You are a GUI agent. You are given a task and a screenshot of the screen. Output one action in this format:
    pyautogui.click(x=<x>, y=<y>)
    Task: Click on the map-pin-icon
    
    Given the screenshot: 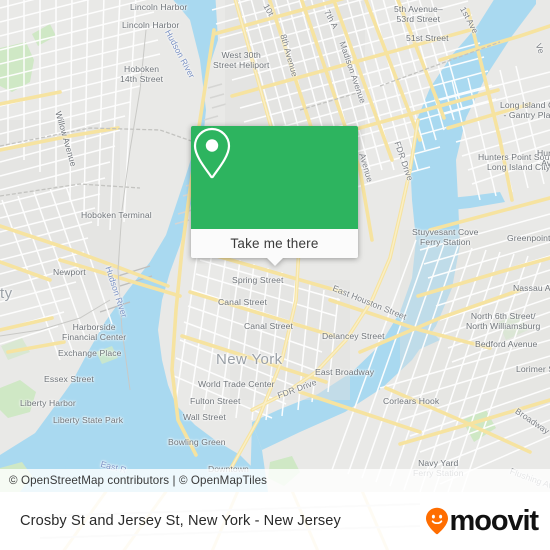 What is the action you would take?
    pyautogui.click(x=212, y=153)
    